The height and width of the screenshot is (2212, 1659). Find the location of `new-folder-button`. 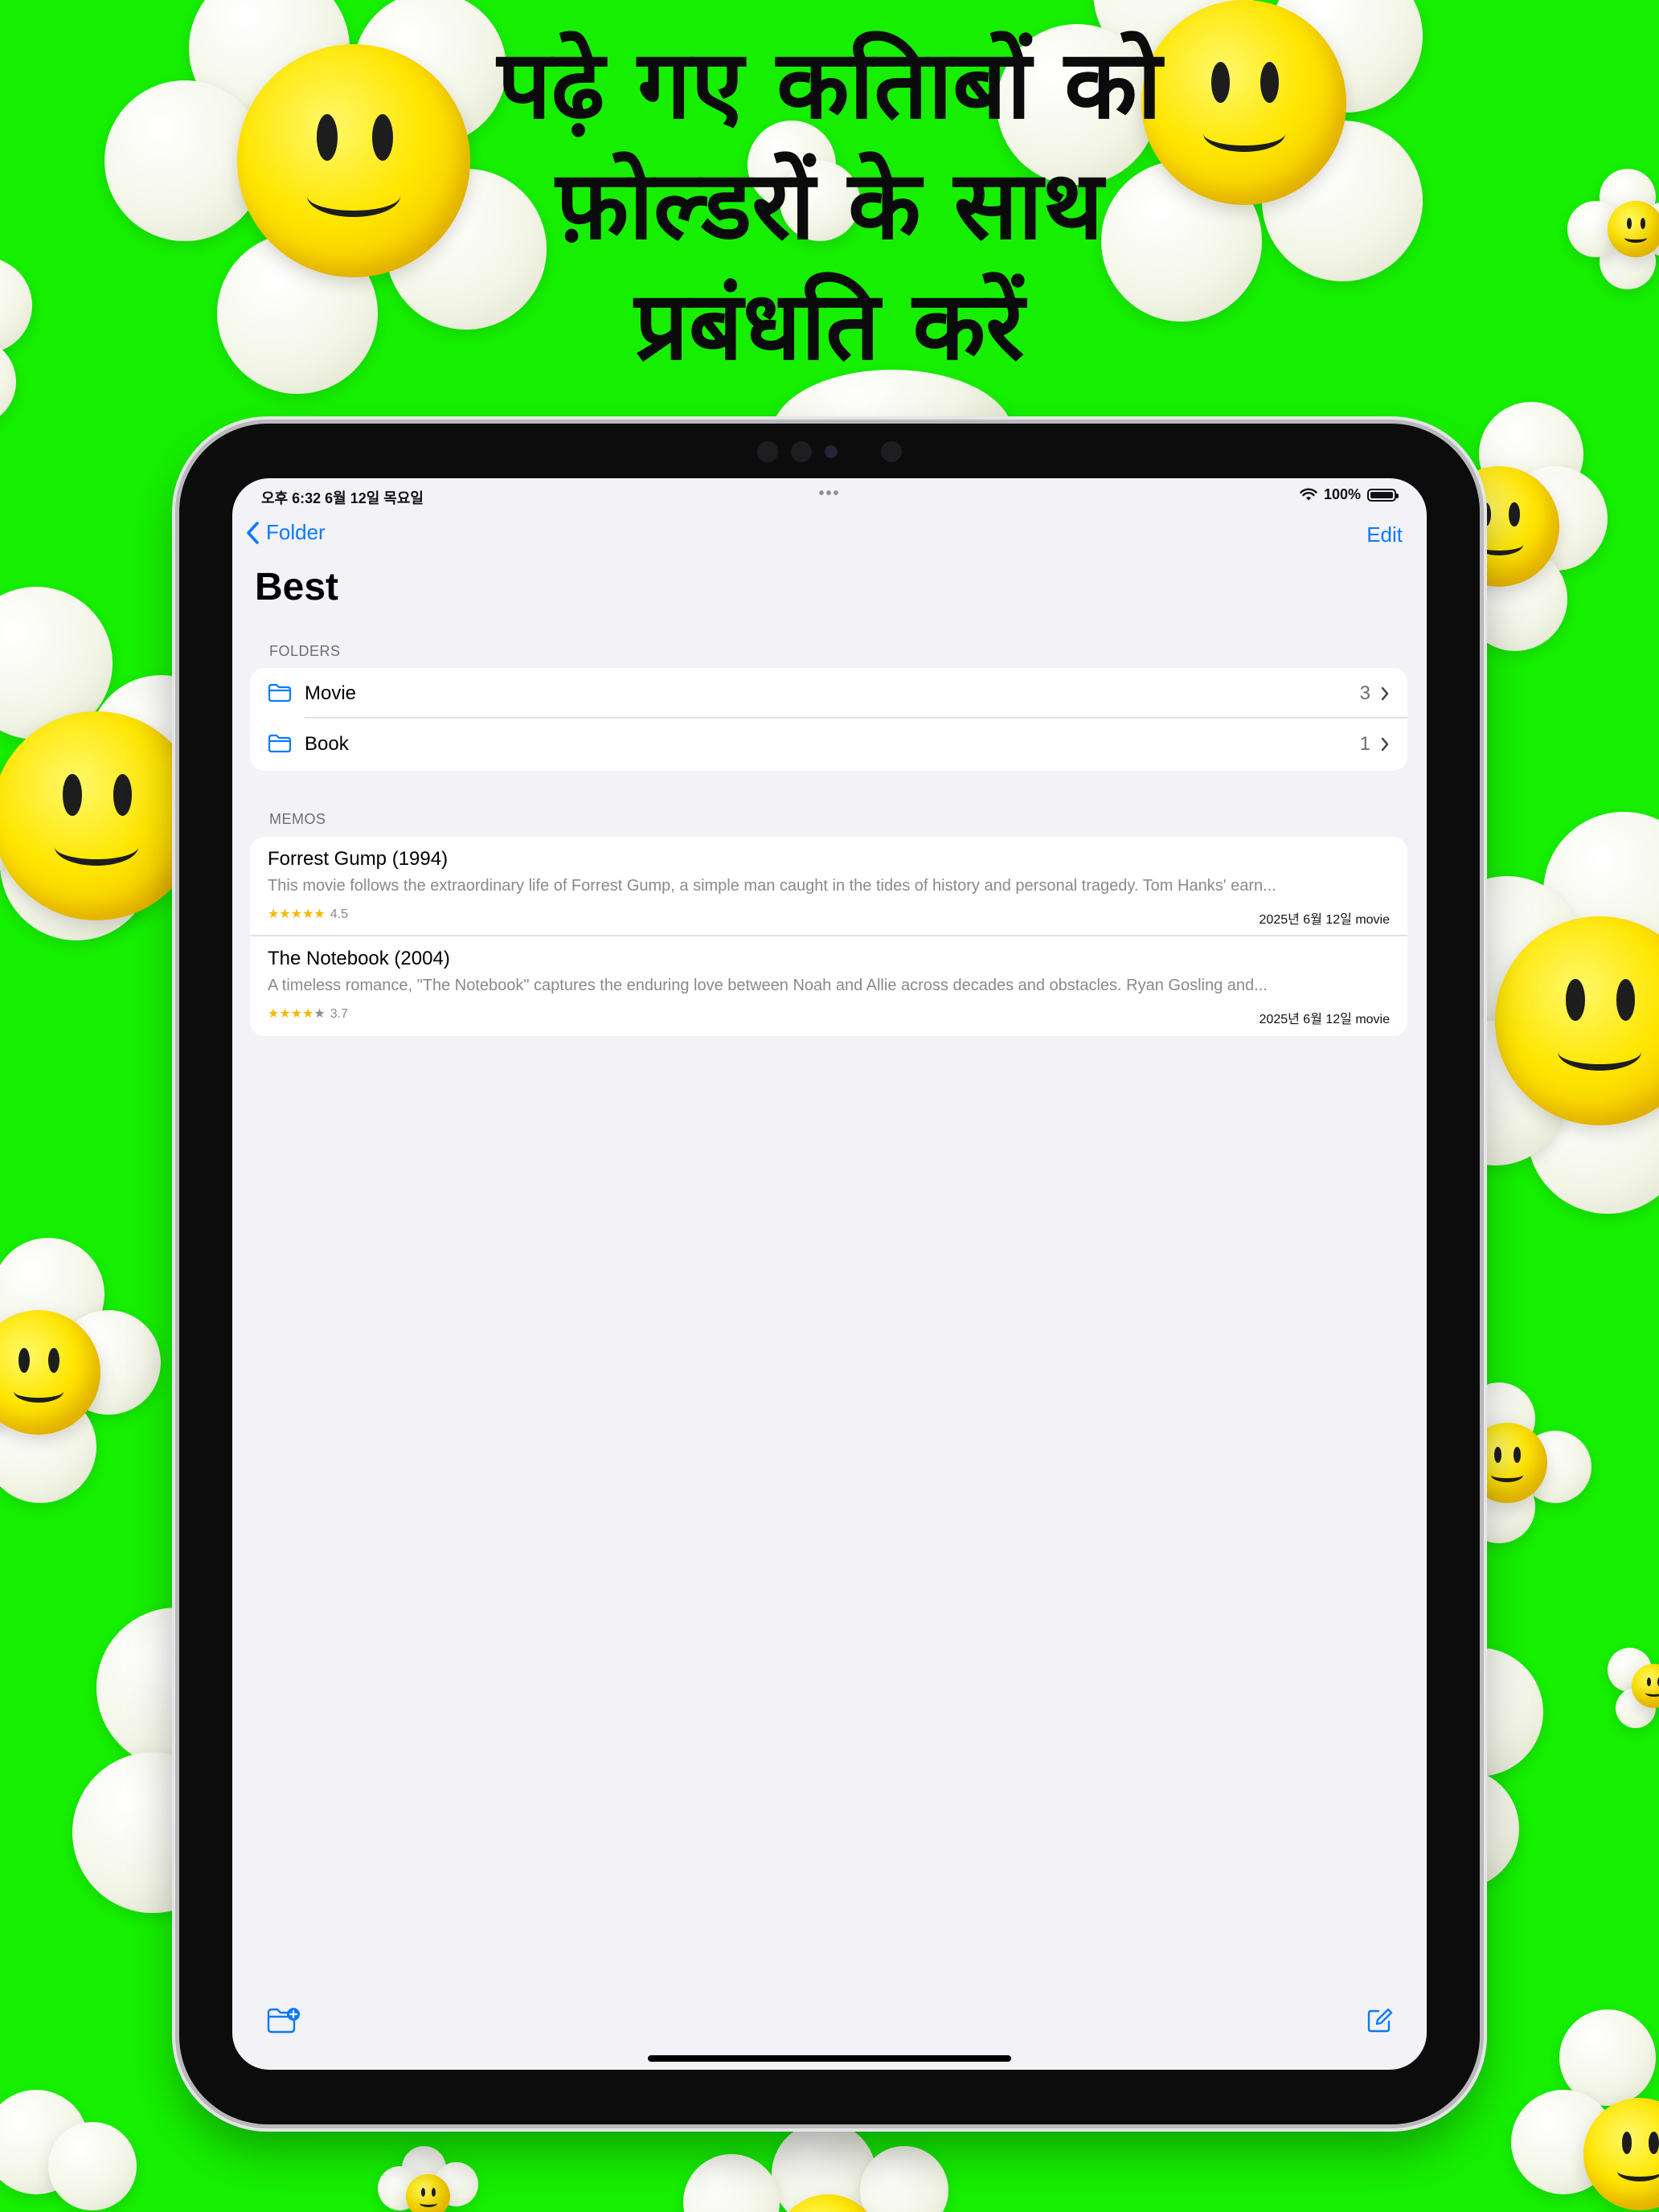

new-folder-button is located at coordinates (283, 2022).